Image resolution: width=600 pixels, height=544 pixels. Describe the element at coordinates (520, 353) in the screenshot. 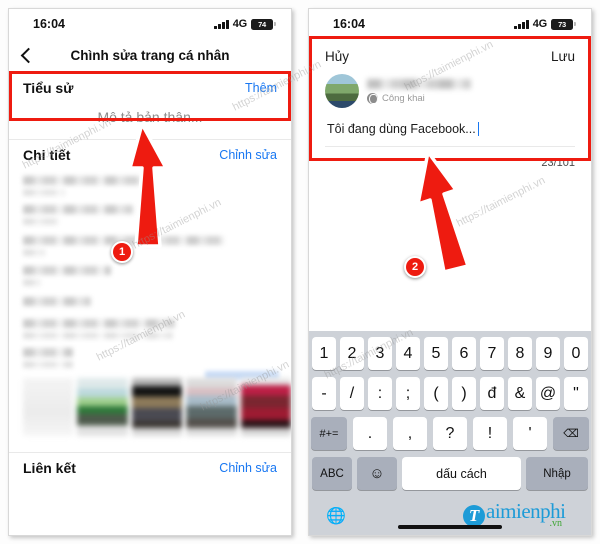

I see `key: 8` at that location.